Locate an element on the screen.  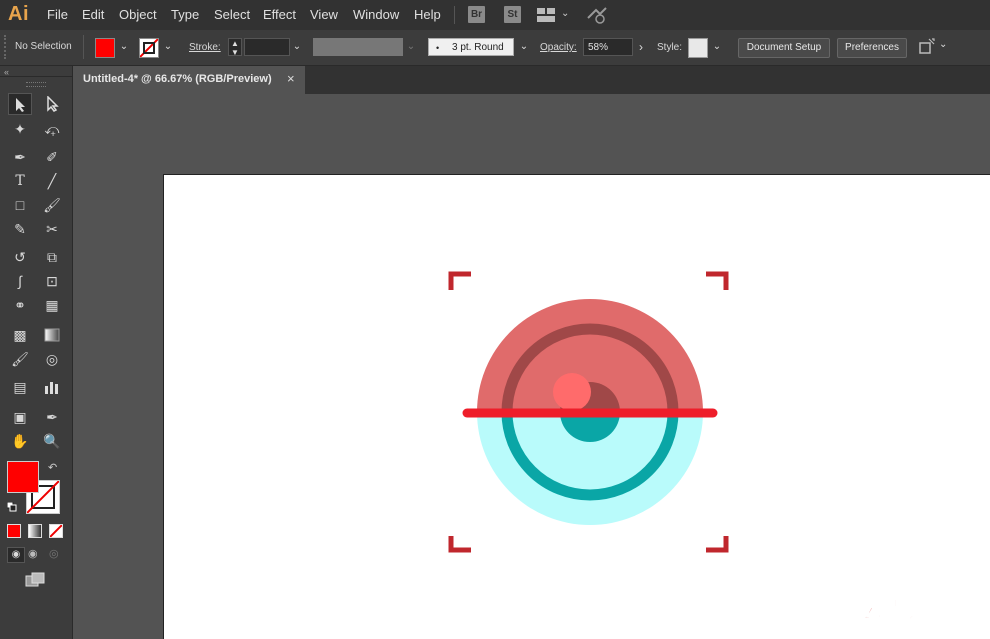
preferences-button: Preferences is located at coordinates (872, 48).